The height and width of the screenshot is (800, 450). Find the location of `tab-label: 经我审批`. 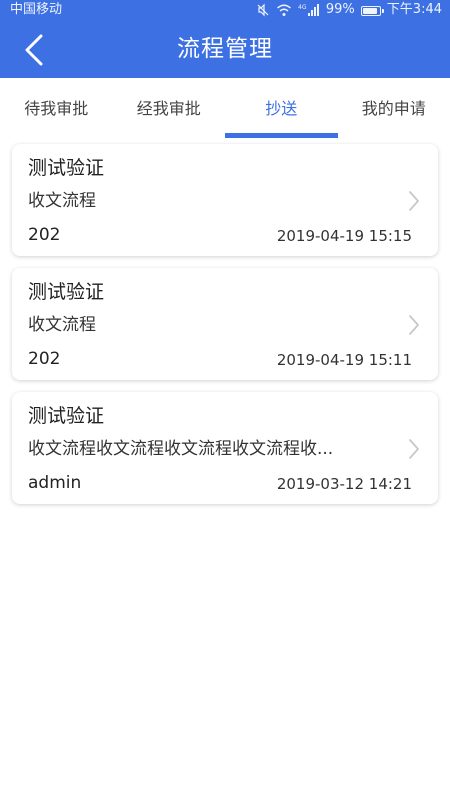

tab-label: 经我审批 is located at coordinates (168, 108).